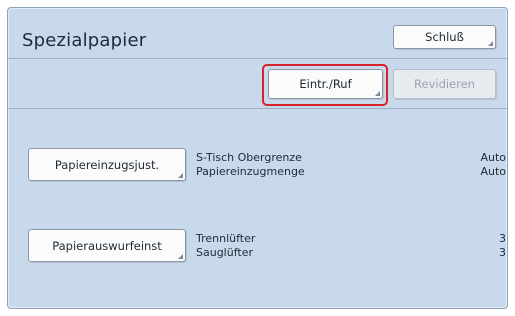 This screenshot has width=515, height=316. Describe the element at coordinates (257, 58) in the screenshot. I see `header-divider` at that location.